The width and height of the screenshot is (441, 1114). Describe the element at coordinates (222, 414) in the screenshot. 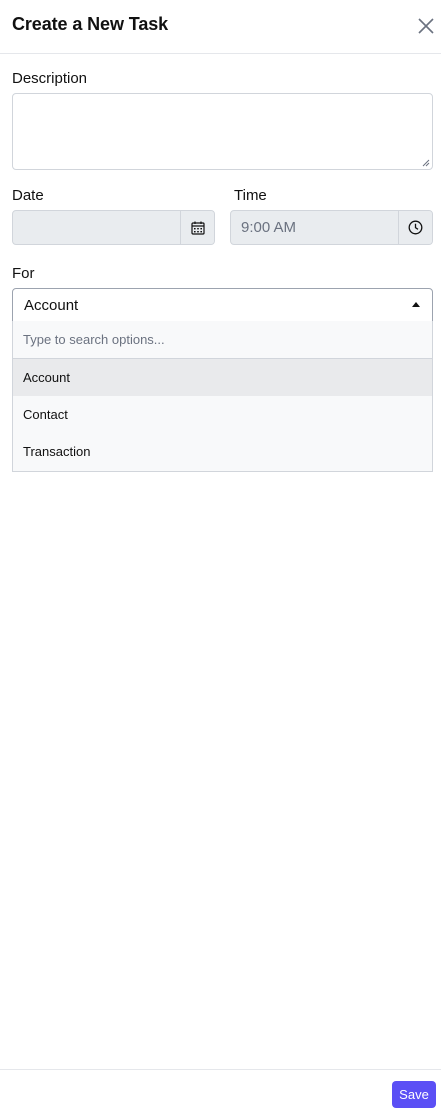

I see `option-contact: Contact` at that location.